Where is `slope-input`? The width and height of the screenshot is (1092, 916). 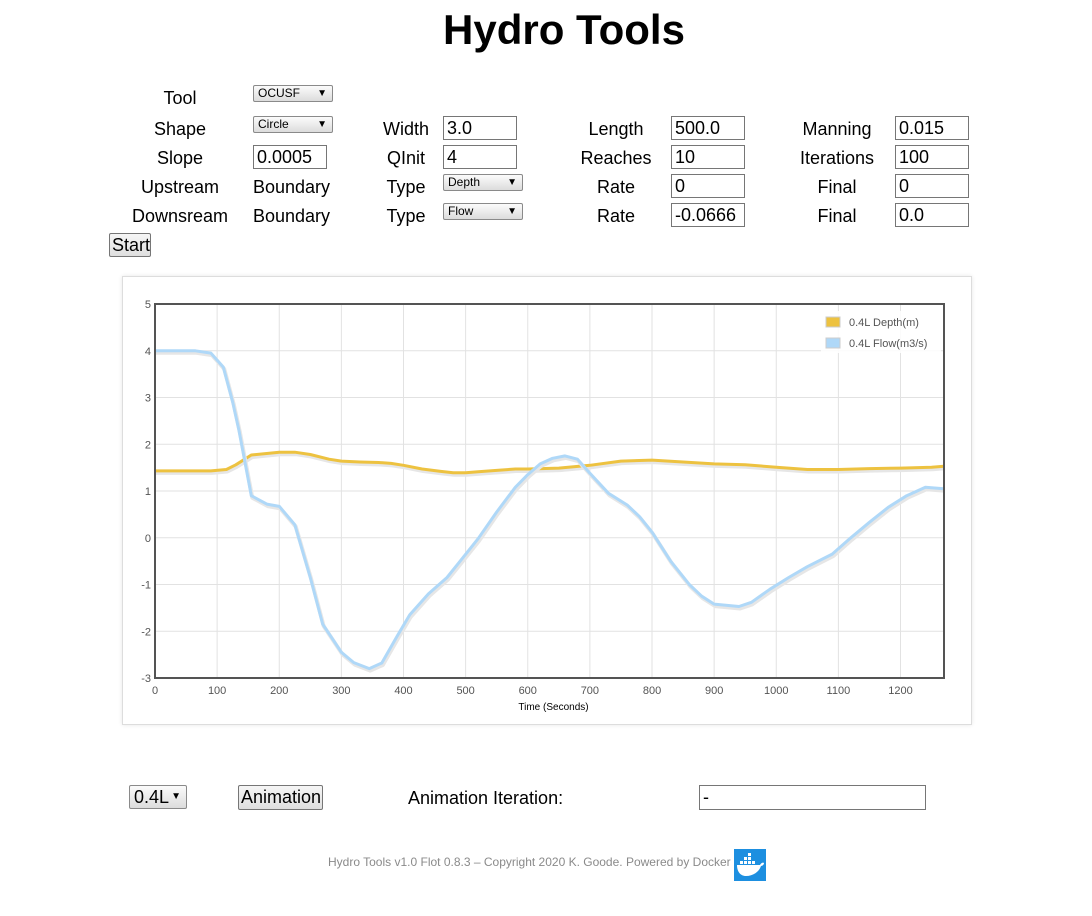
slope-input is located at coordinates (290, 157).